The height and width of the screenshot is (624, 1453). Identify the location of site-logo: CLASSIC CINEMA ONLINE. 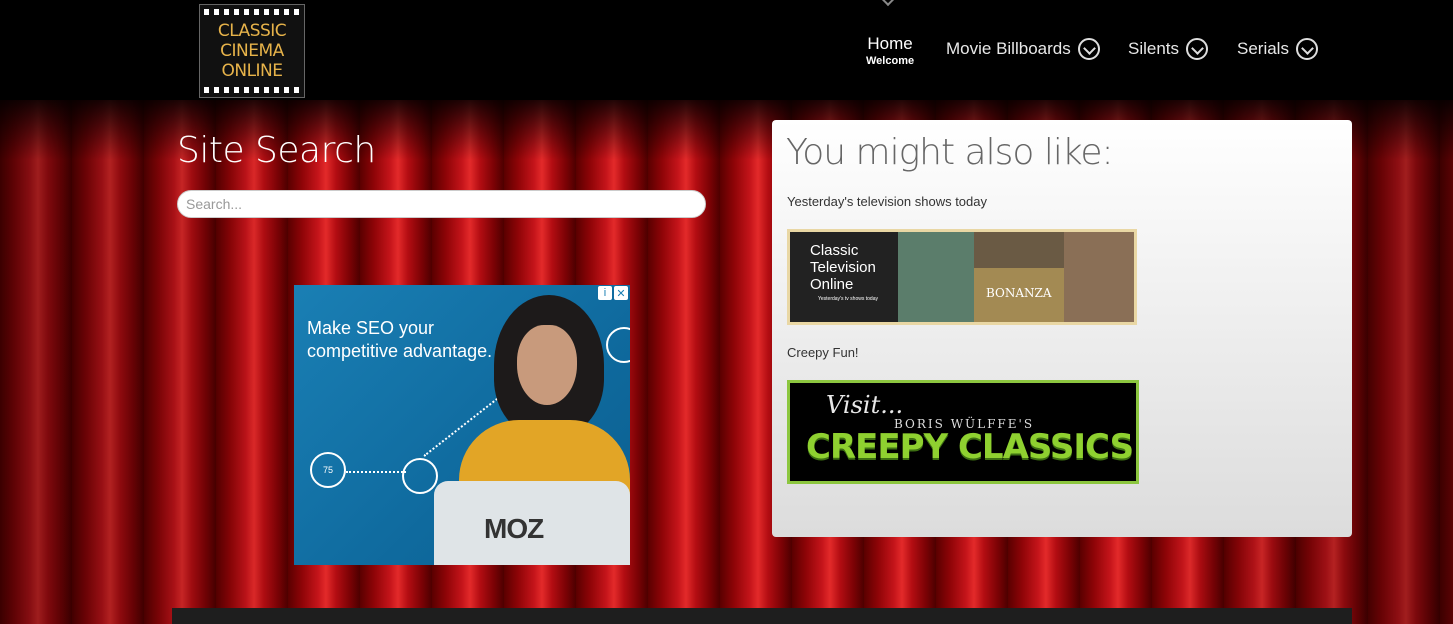
(252, 51).